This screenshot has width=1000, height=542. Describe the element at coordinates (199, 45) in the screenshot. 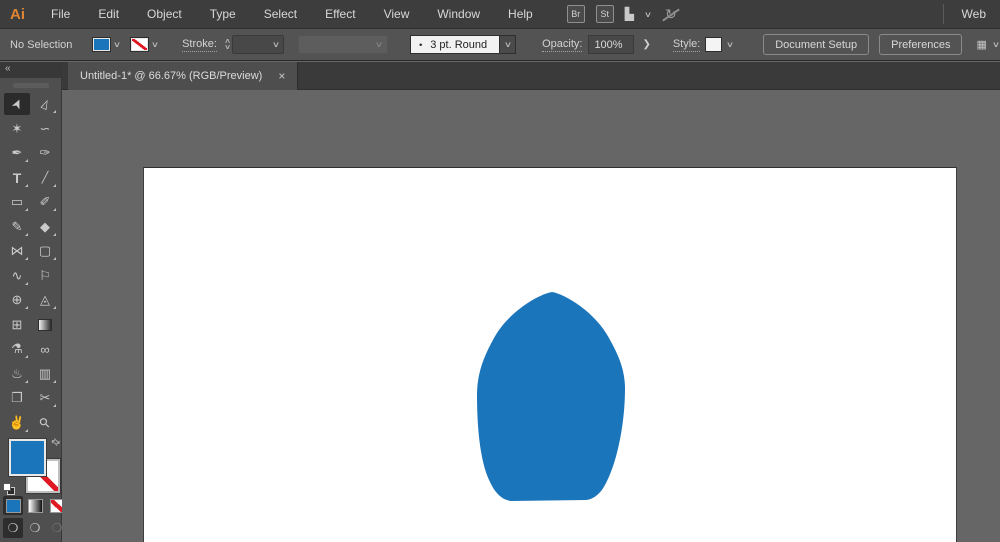

I see `stroke-weight-label: Stroke:` at that location.